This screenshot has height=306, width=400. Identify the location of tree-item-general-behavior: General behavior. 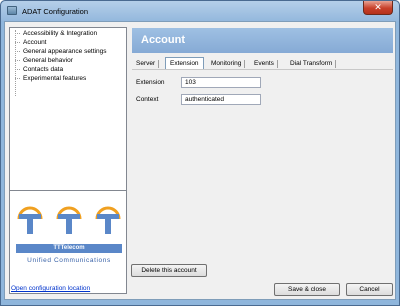
(68, 60).